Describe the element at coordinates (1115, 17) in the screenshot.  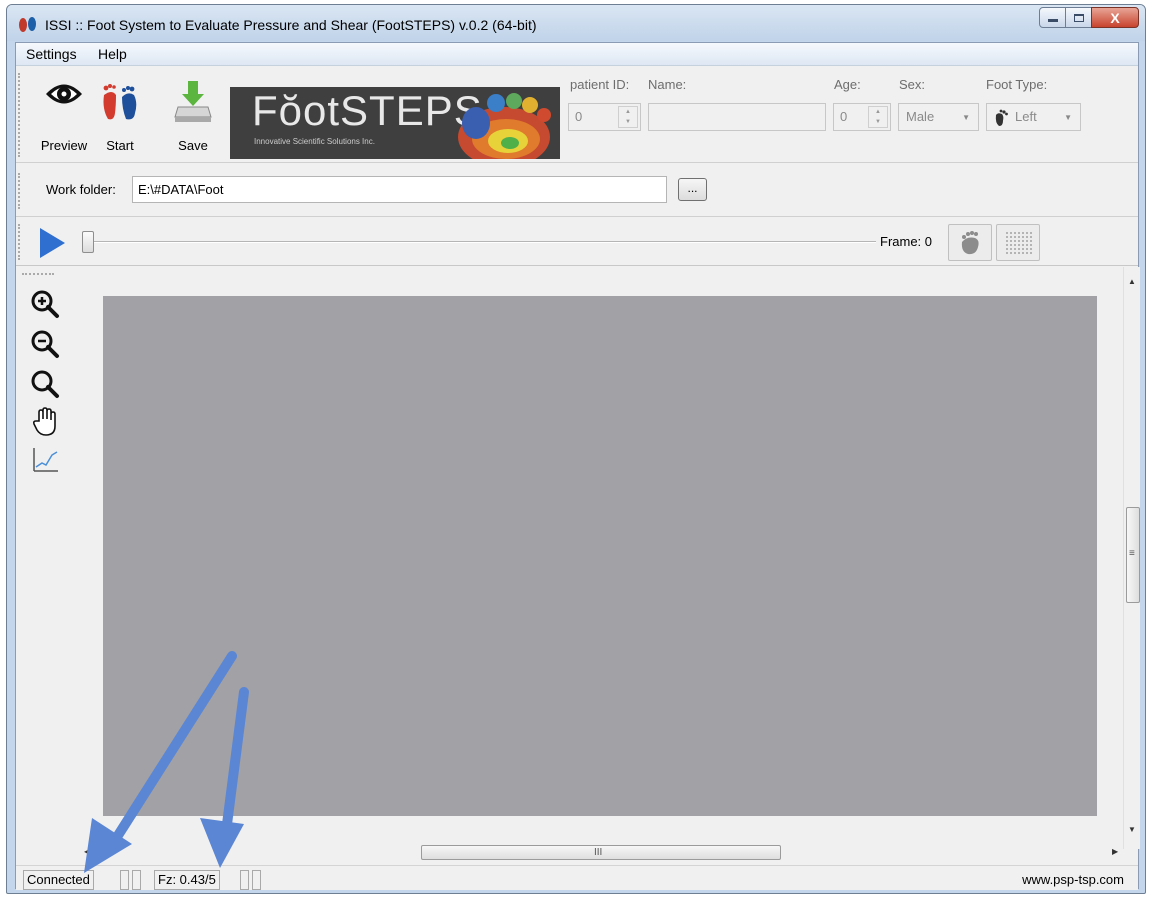
I see `close-button: X` at that location.